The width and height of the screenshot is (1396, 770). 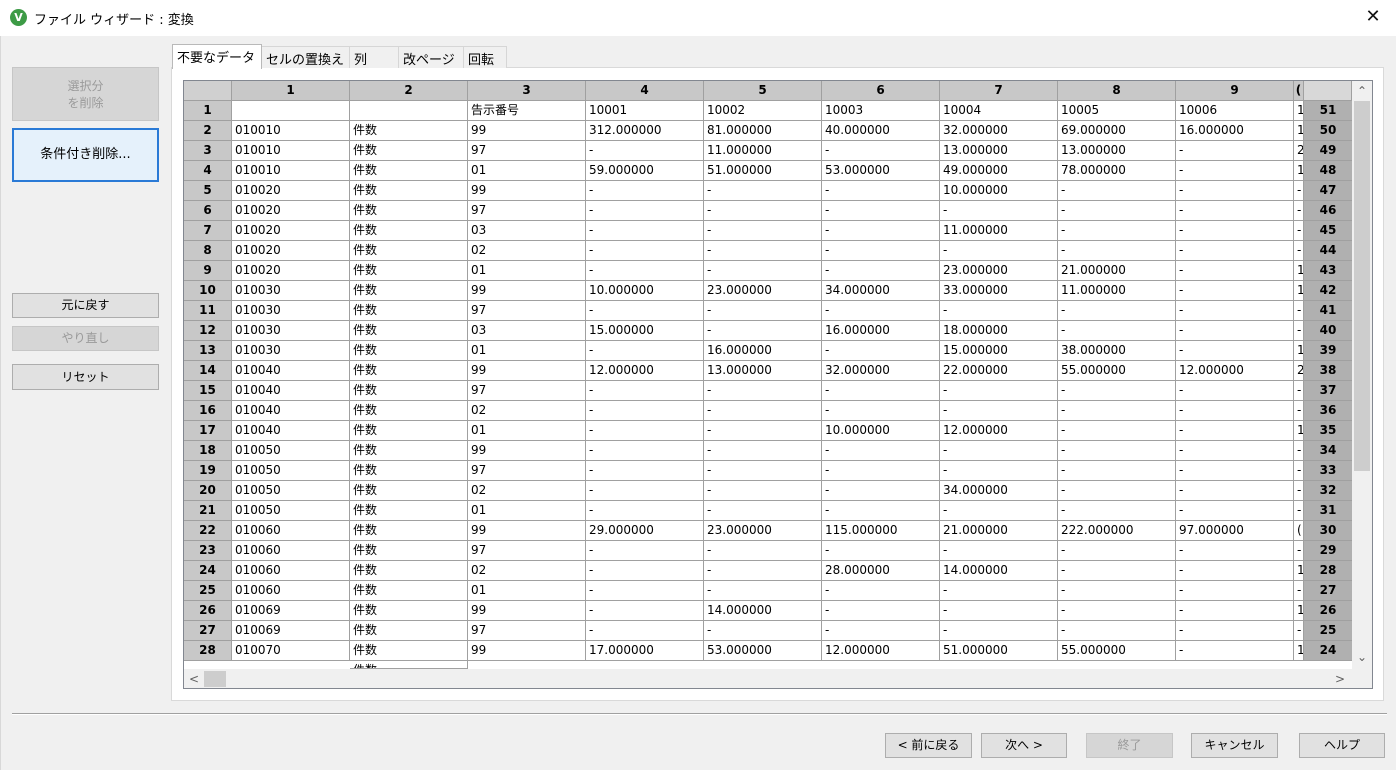 I want to click on horizontal-scrollbar: < >, so click(x=778, y=678).